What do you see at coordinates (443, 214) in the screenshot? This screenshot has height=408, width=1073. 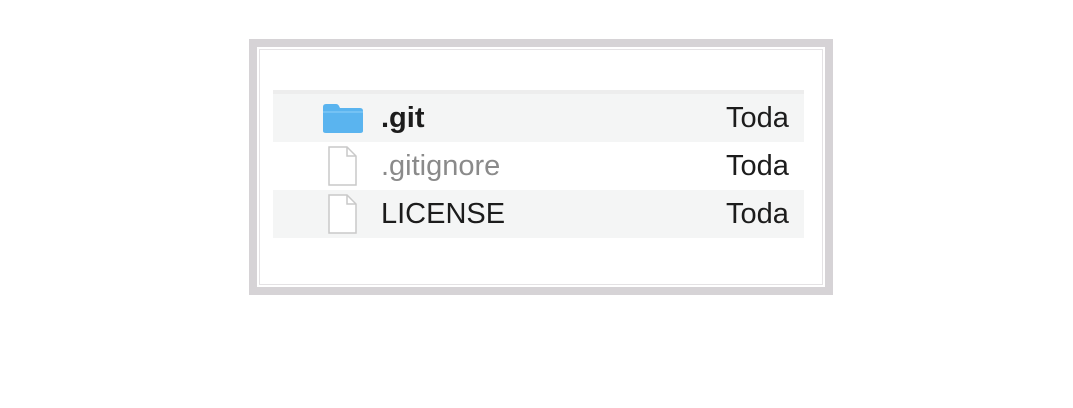 I see `file-name: LICENSE` at bounding box center [443, 214].